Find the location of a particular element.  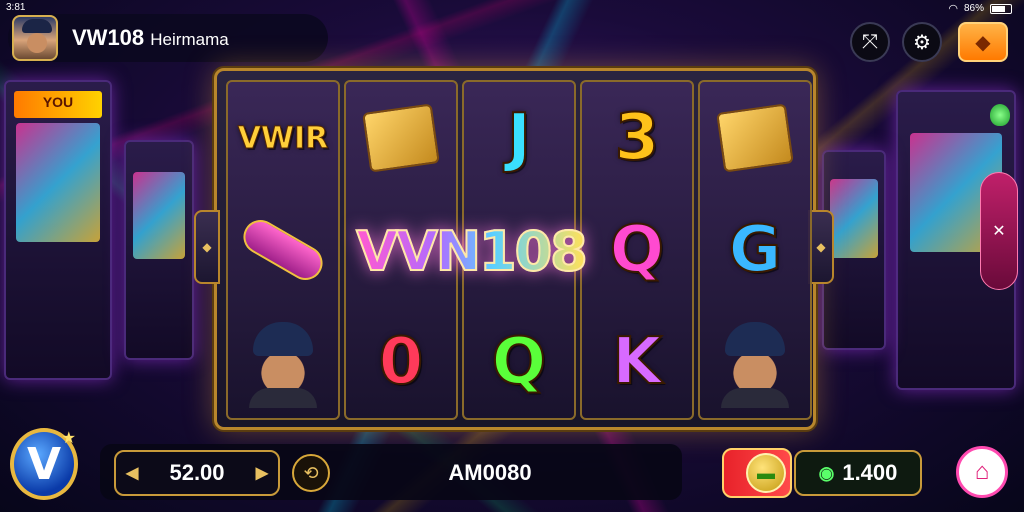

side-menu-pill: ✕ is located at coordinates (999, 231).